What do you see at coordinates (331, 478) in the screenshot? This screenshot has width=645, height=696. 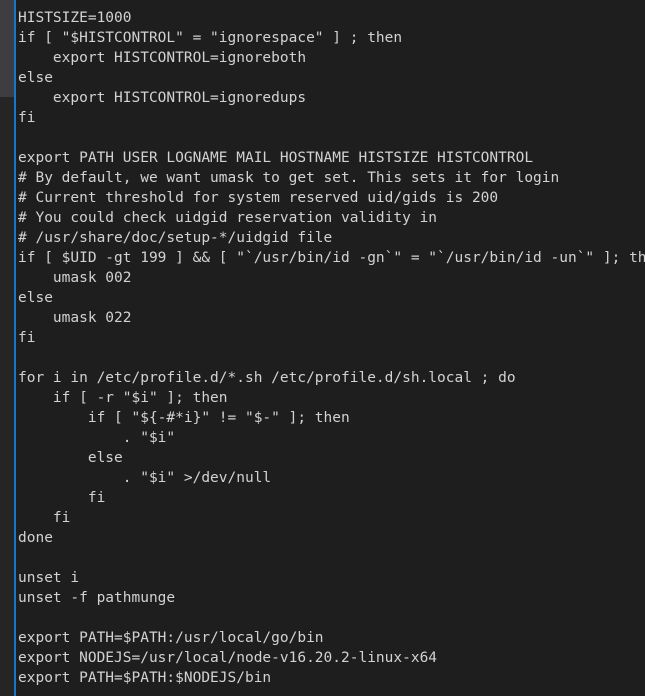 I see `code-line: . "$i" >/dev/null` at bounding box center [331, 478].